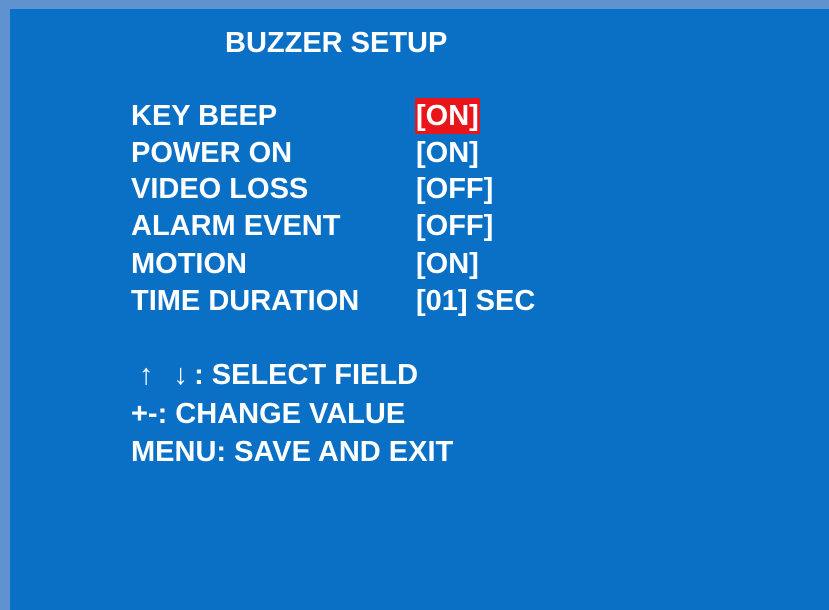 The height and width of the screenshot is (610, 829). What do you see at coordinates (189, 264) in the screenshot?
I see `setting-label: MOTION` at bounding box center [189, 264].